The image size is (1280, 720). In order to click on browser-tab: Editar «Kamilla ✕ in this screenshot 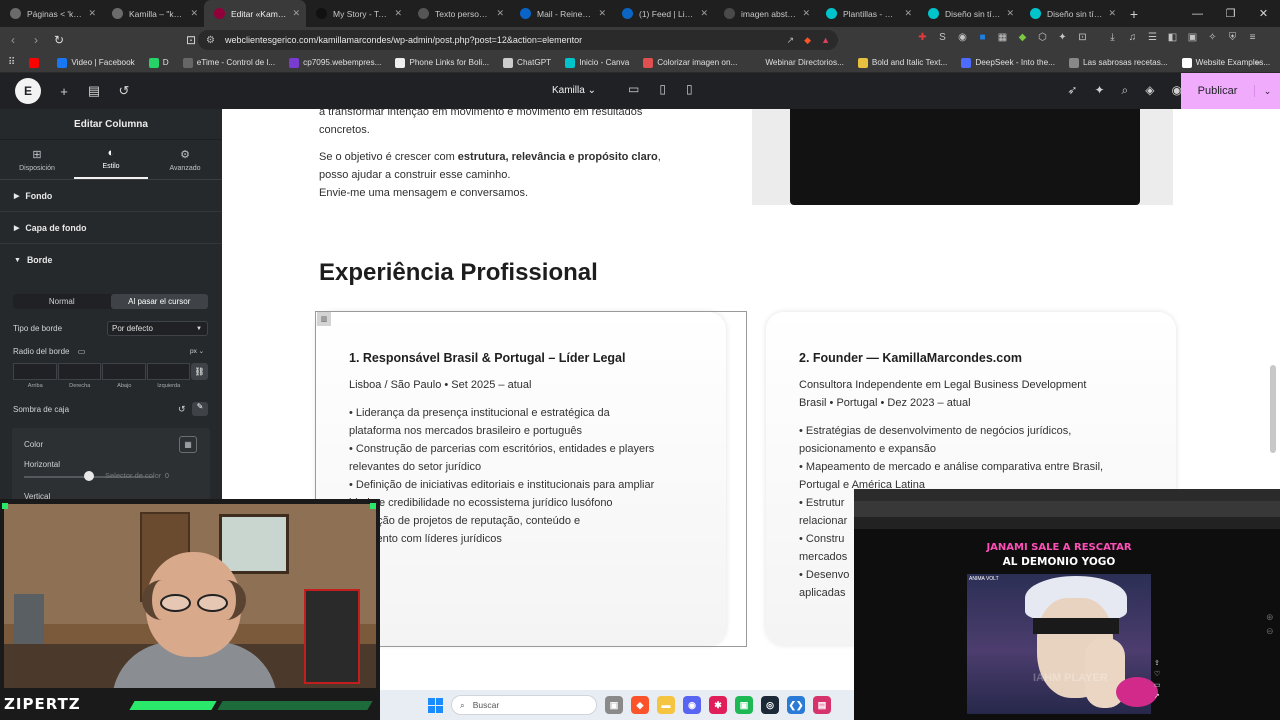, I will do `click(255, 13)`.